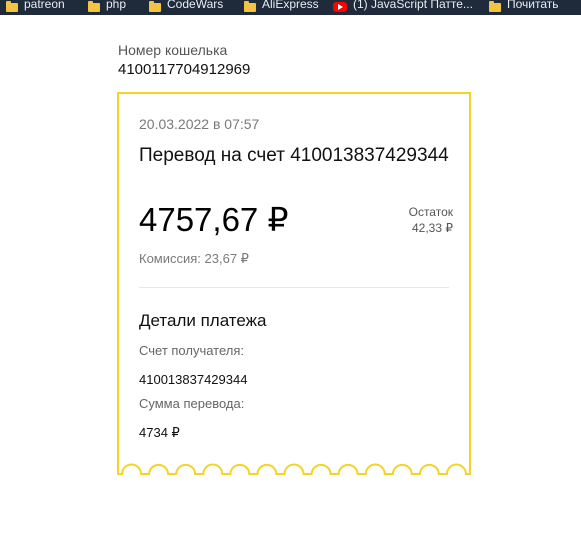  What do you see at coordinates (44, 5) in the screenshot?
I see `bookmark-label: patreon` at bounding box center [44, 5].